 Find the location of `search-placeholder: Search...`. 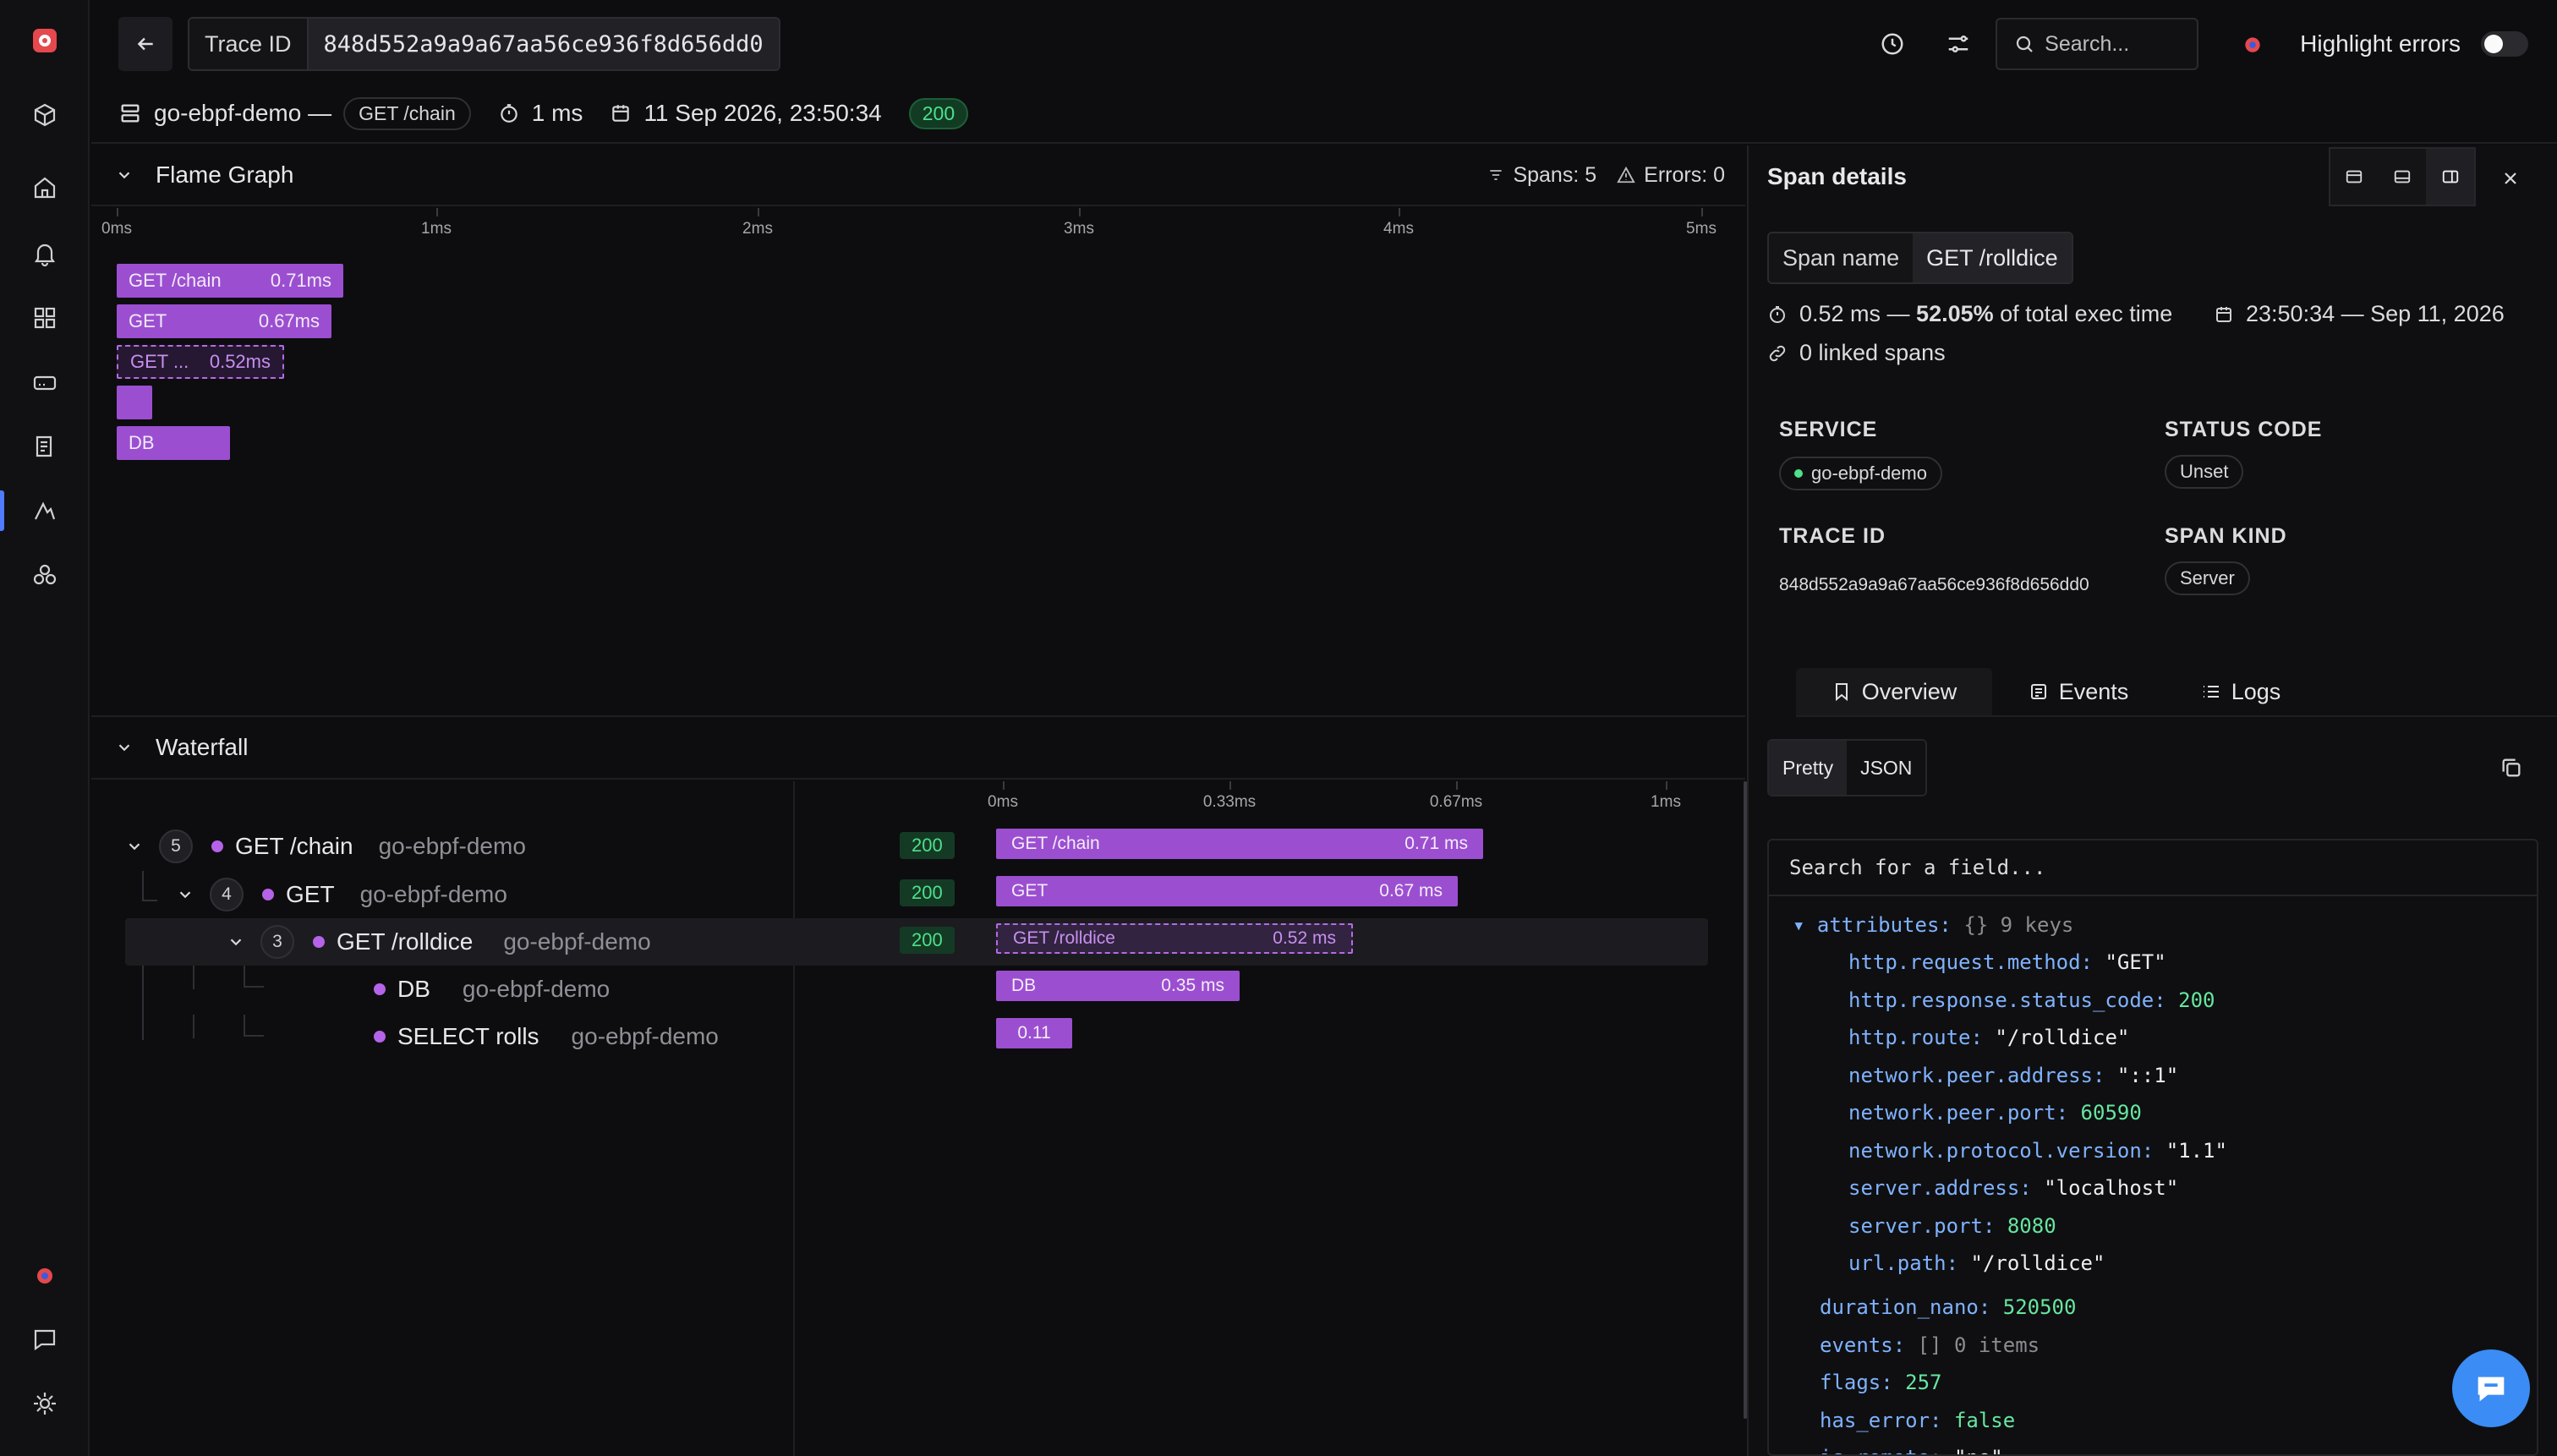

search-placeholder: Search... is located at coordinates (2087, 44).